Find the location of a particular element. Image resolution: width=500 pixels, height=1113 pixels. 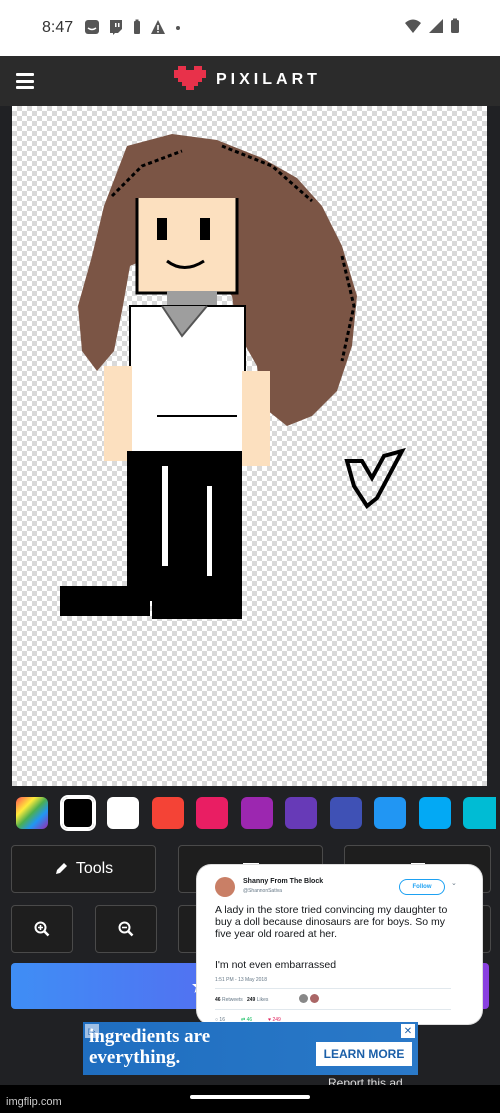

pencil-icon is located at coordinates (61, 868).